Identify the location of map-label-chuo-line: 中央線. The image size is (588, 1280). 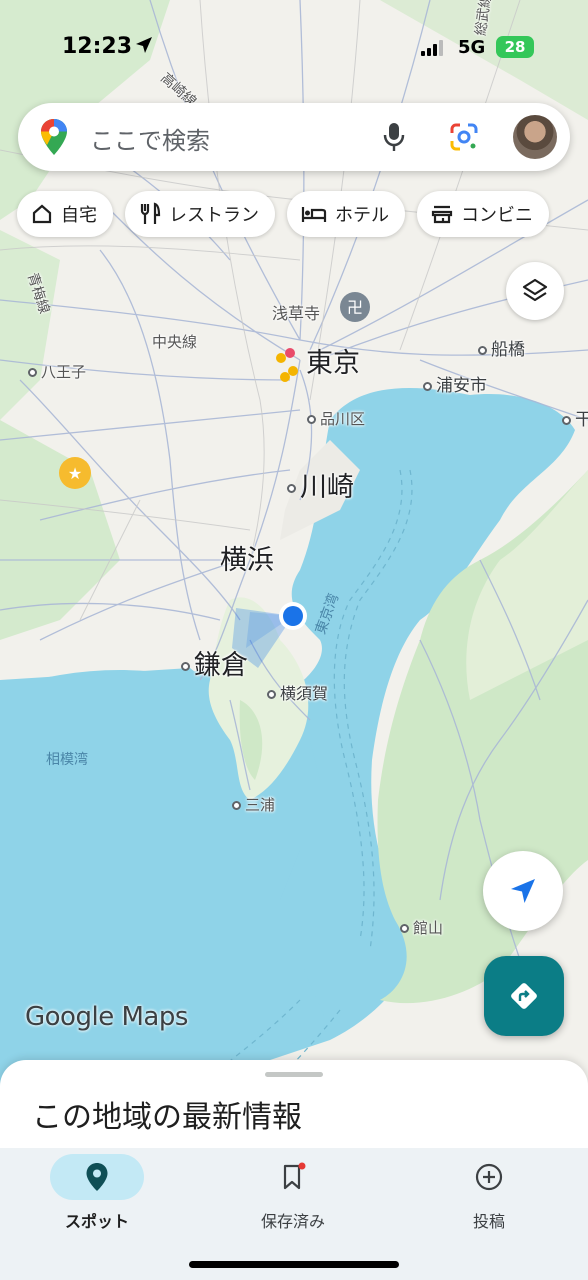
(175, 342).